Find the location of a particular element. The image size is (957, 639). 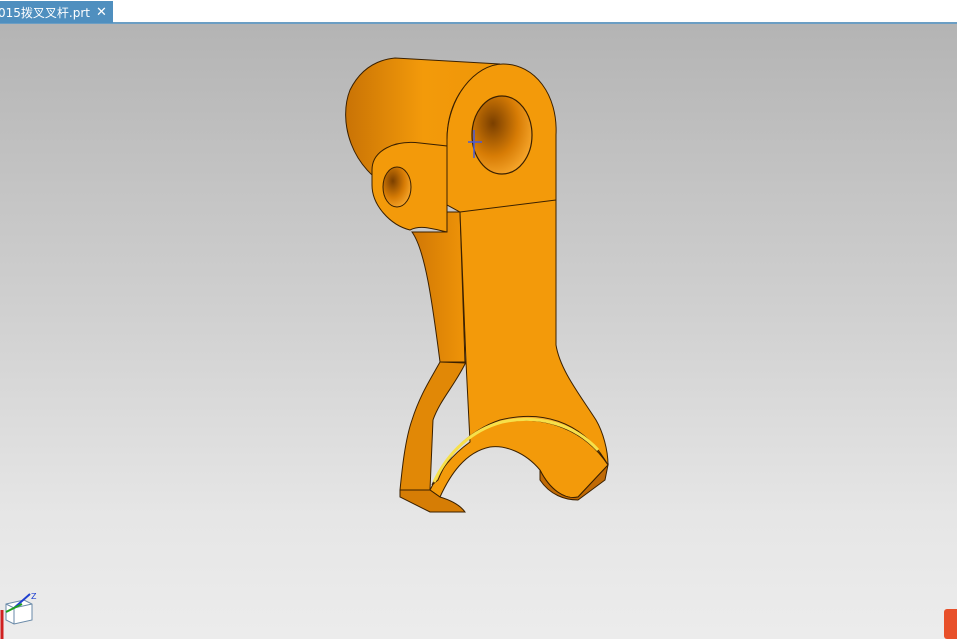

document-tab: 015拨叉叉杆.prt ✕ is located at coordinates (56, 12).